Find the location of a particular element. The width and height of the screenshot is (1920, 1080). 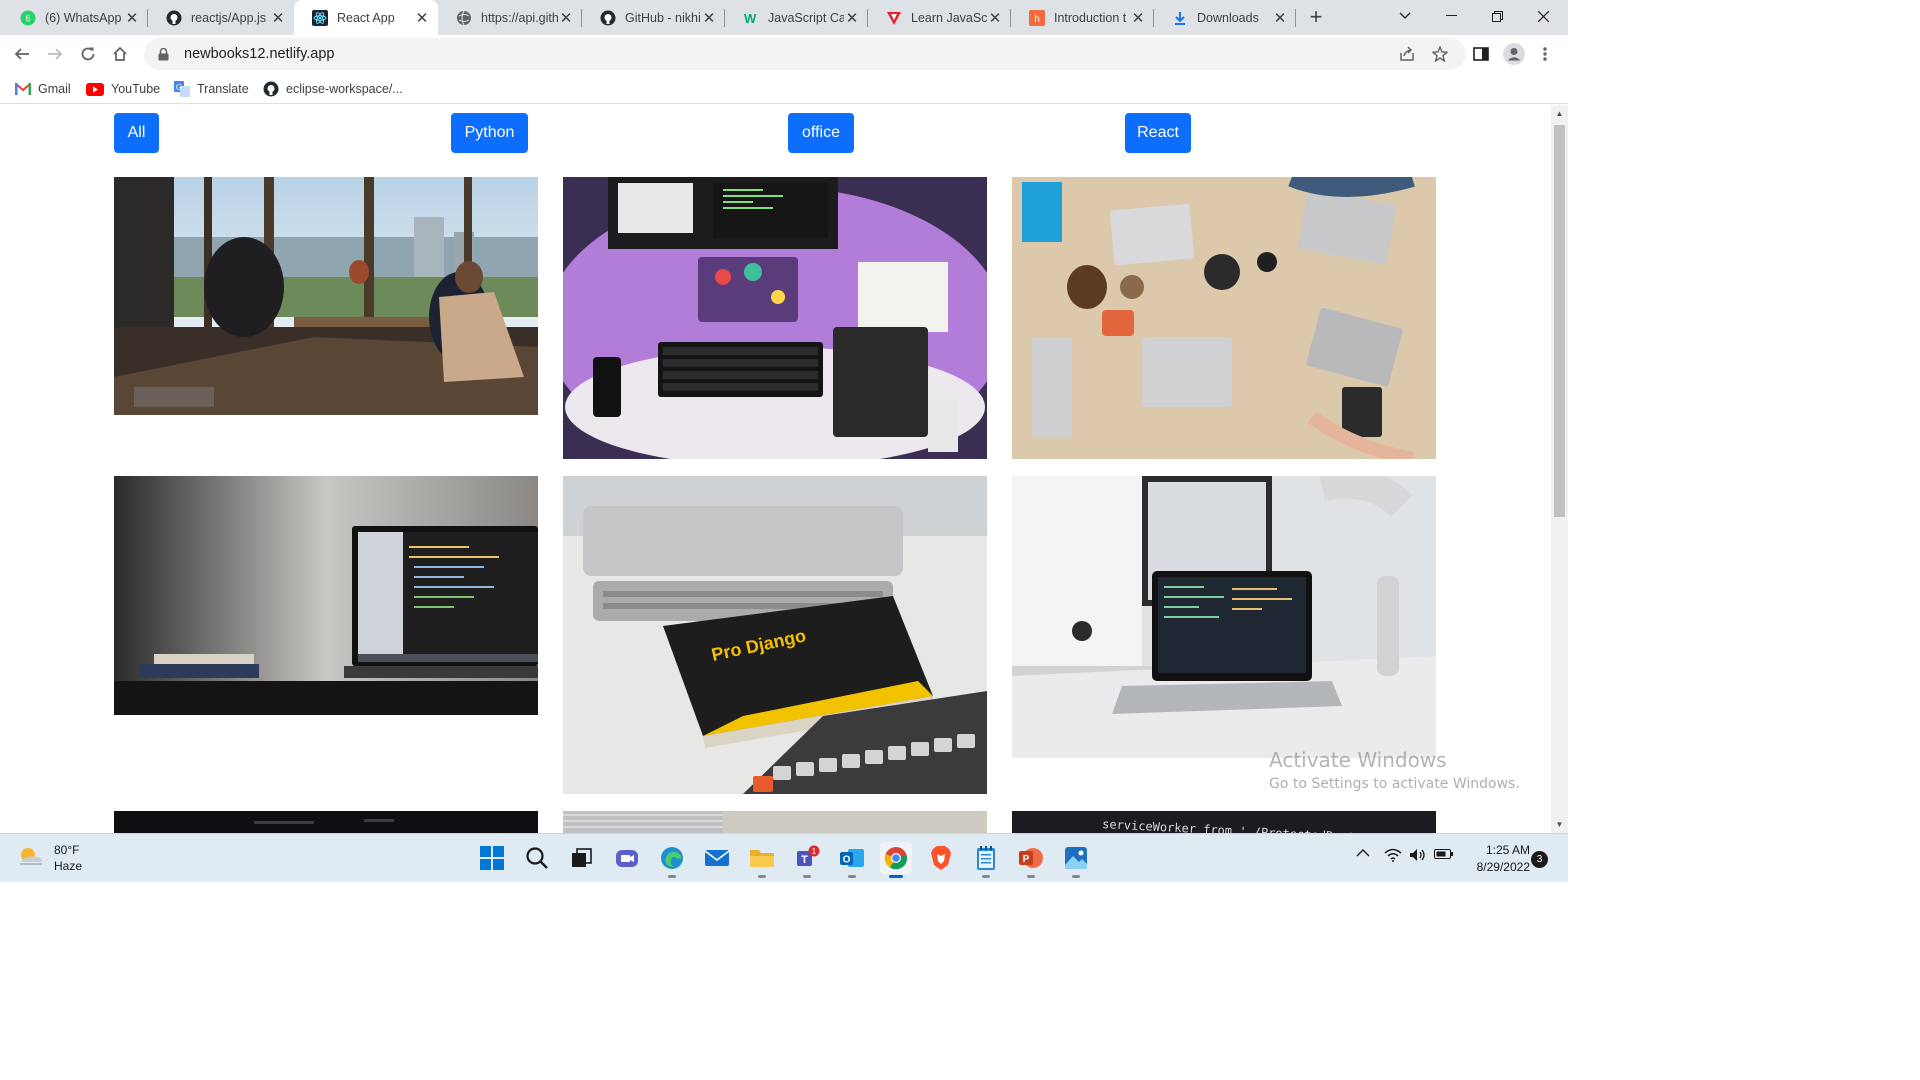

weather-haze-icon is located at coordinates (31, 858).